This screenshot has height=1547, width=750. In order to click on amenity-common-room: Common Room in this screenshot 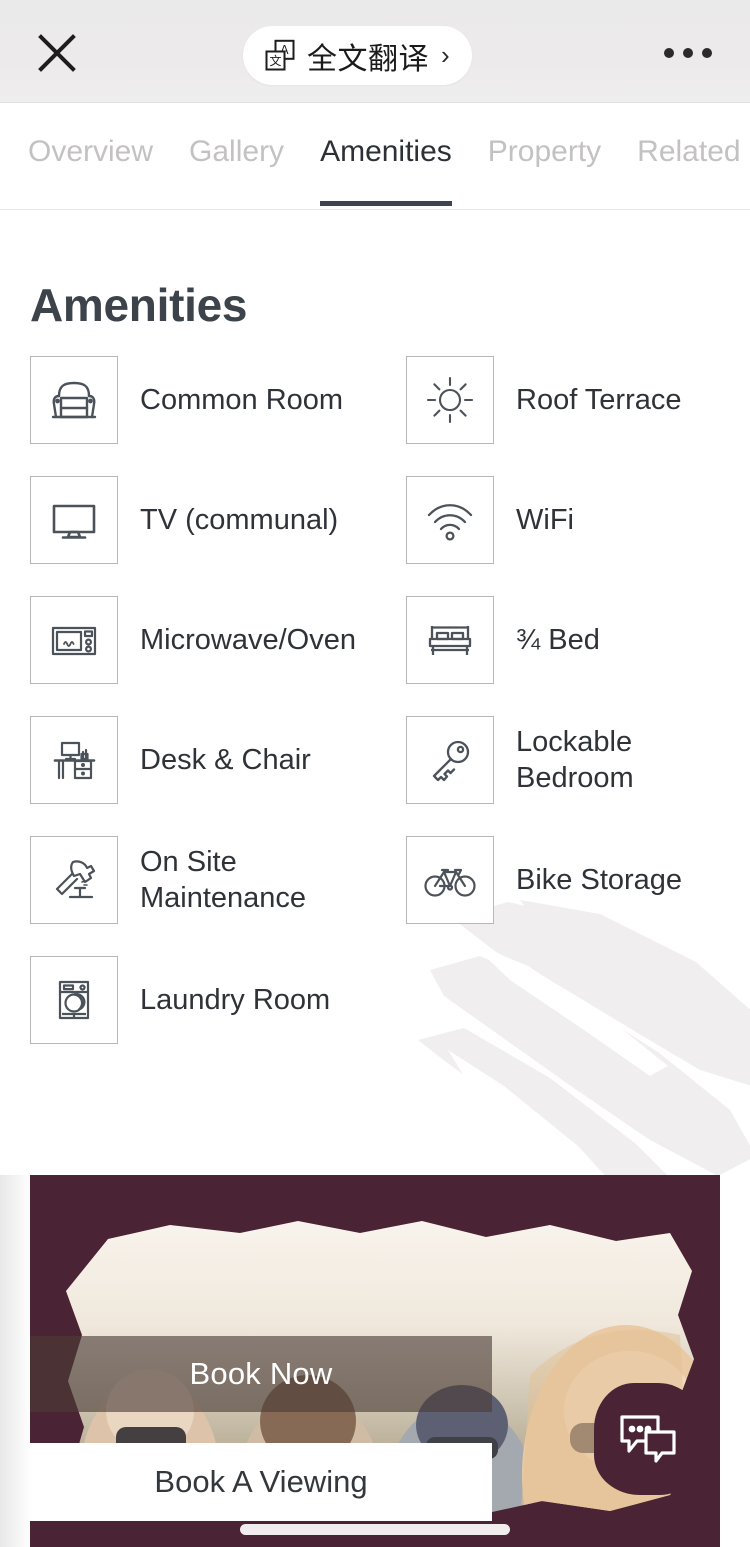, I will do `click(215, 400)`.